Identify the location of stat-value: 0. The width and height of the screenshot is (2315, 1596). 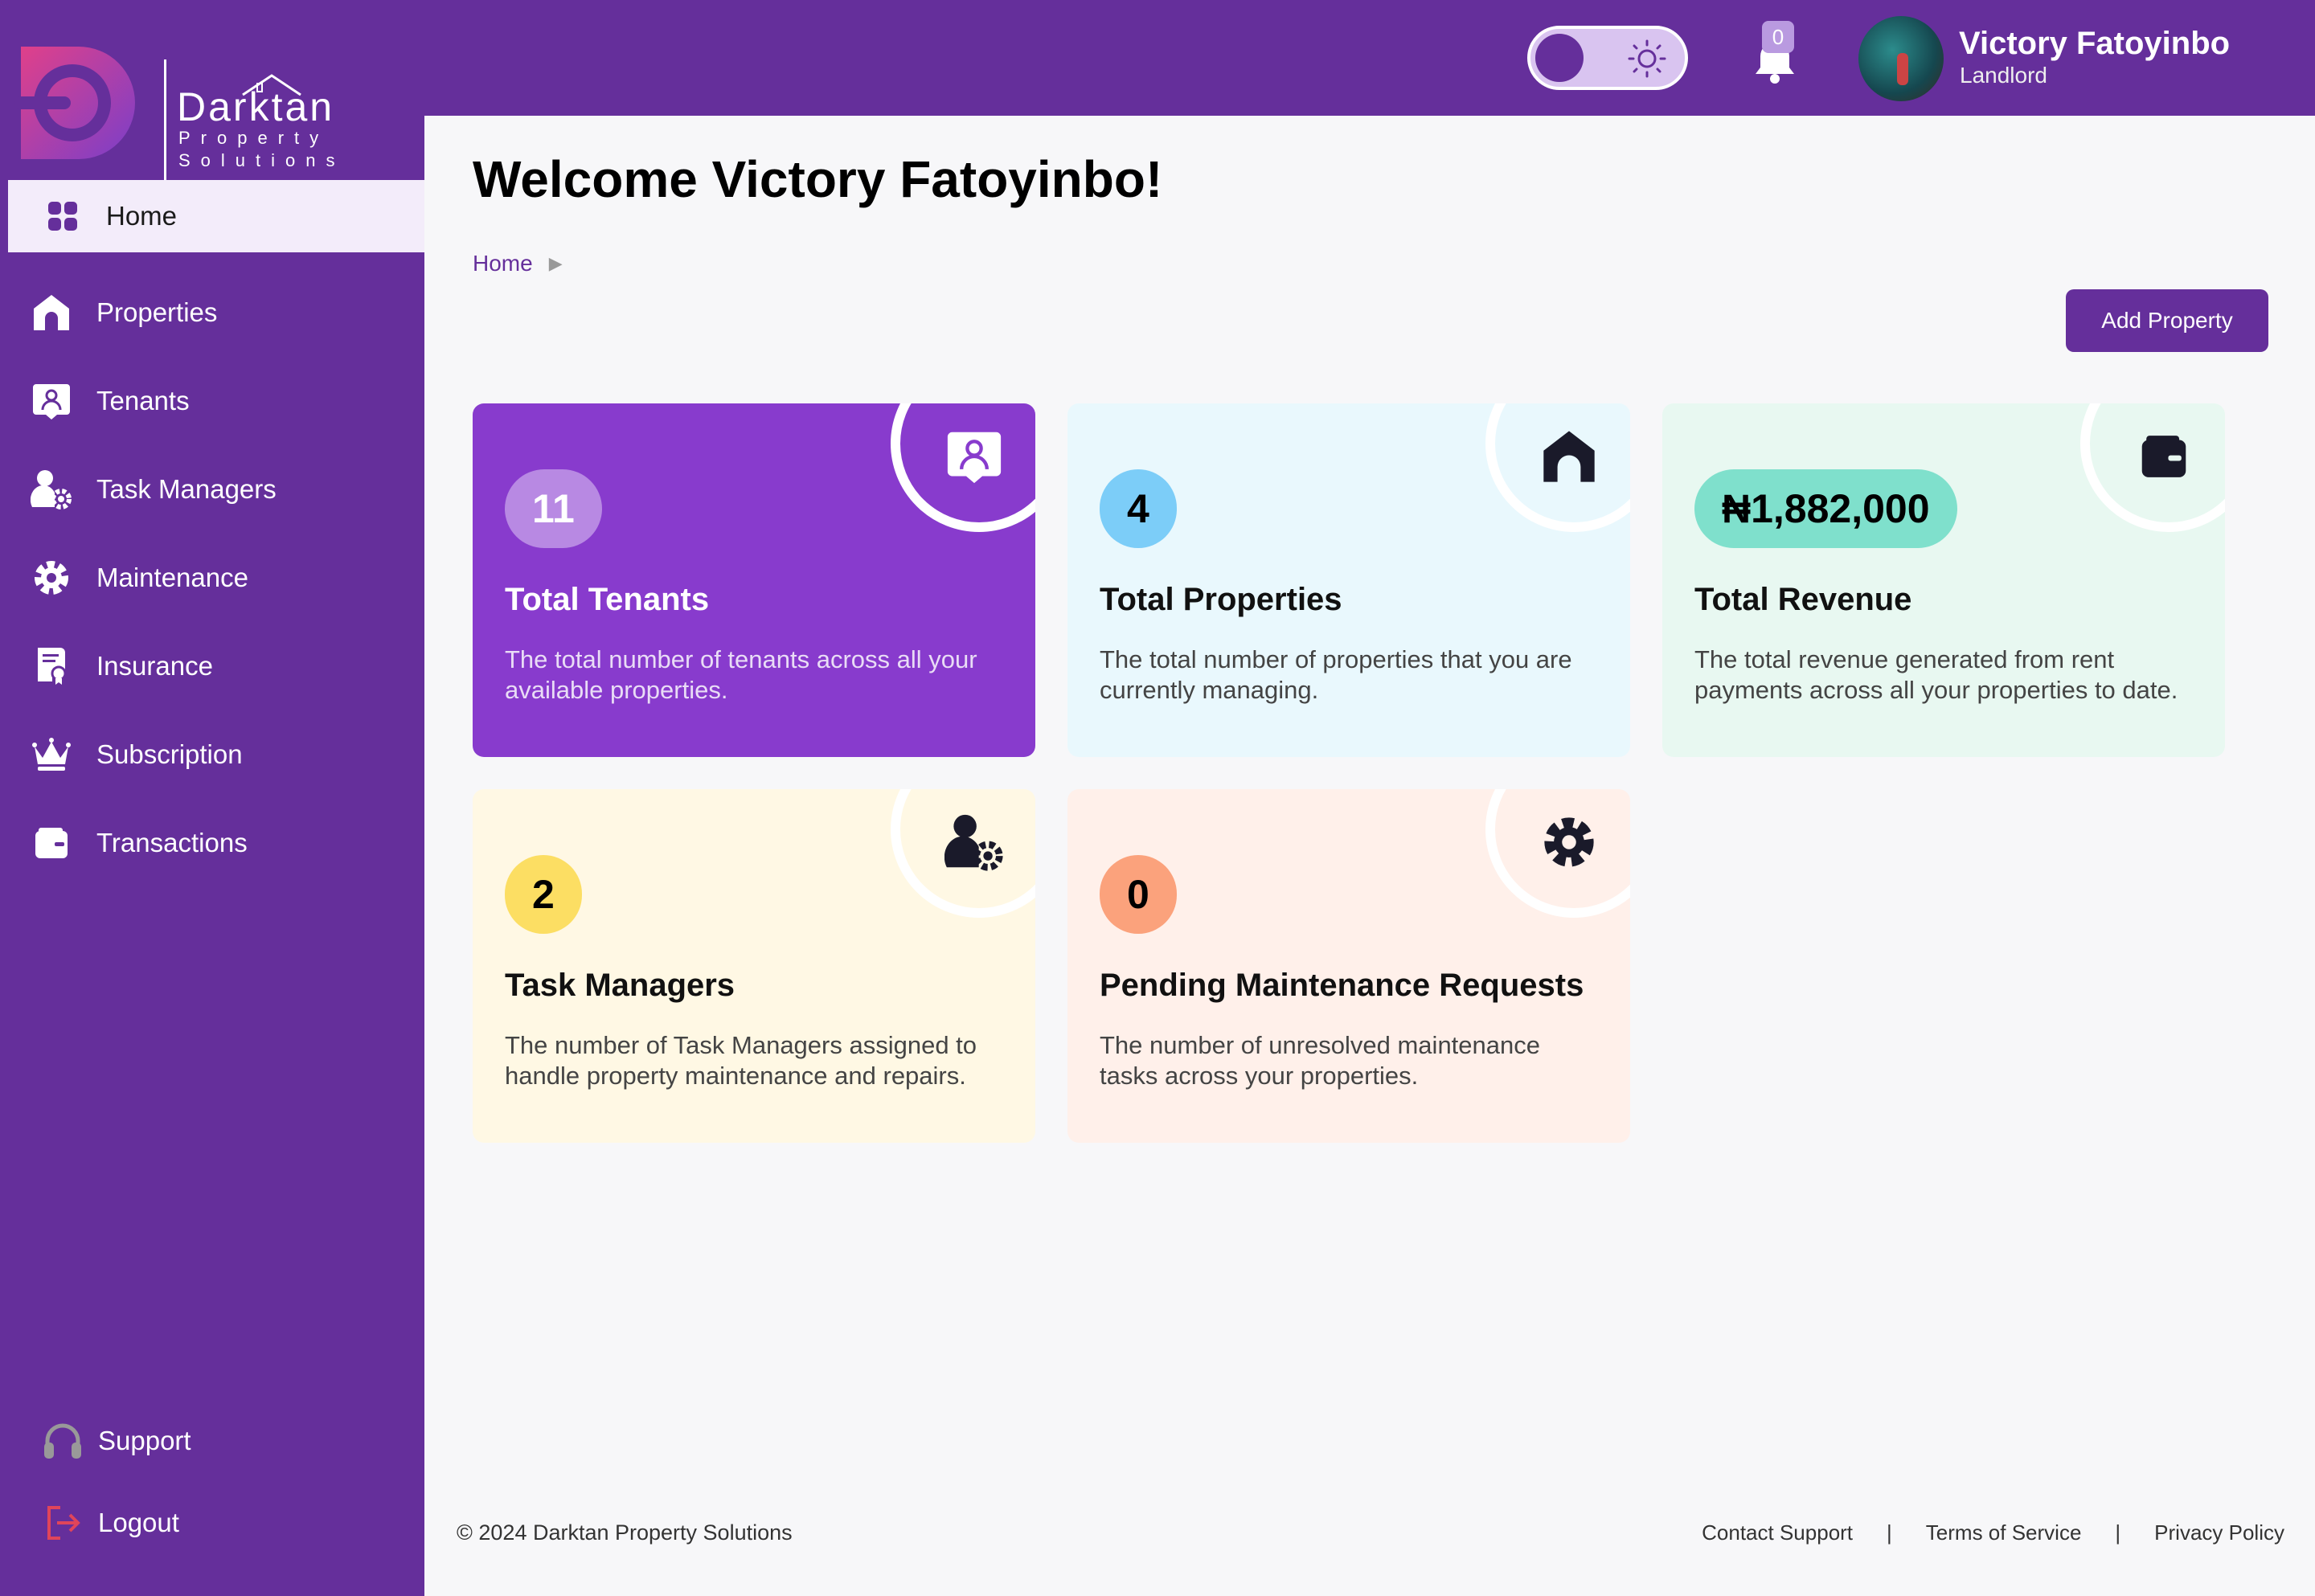
(1138, 894).